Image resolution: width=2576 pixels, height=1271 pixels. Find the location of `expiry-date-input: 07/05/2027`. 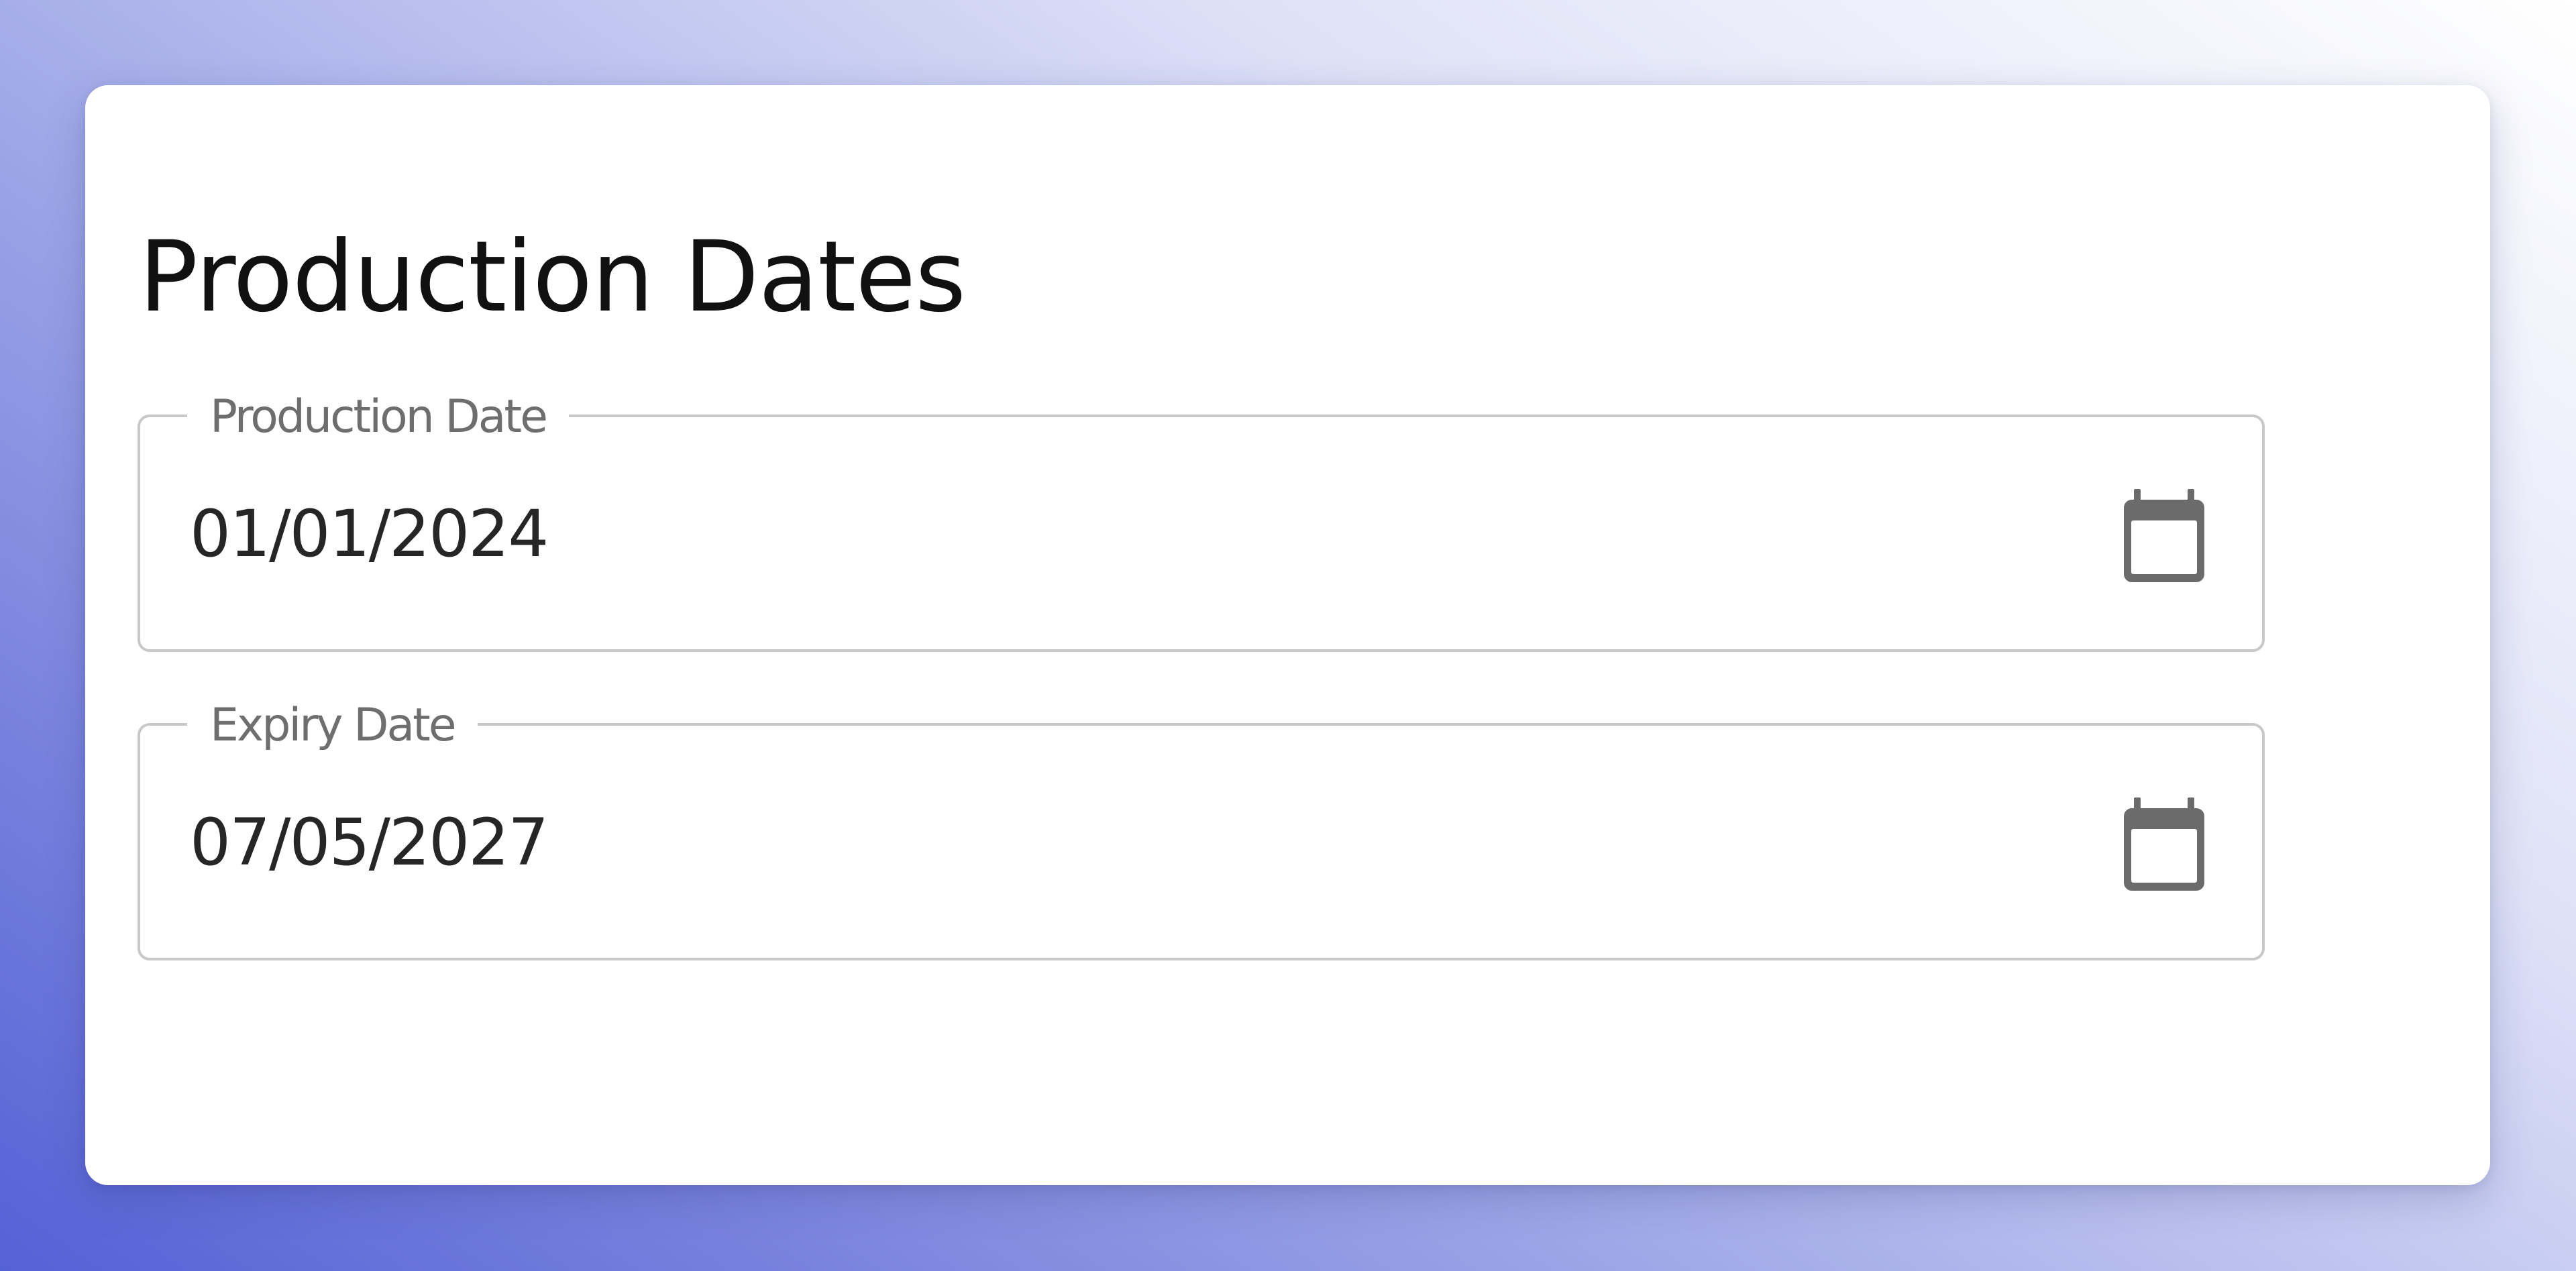

expiry-date-input: 07/05/2027 is located at coordinates (369, 843).